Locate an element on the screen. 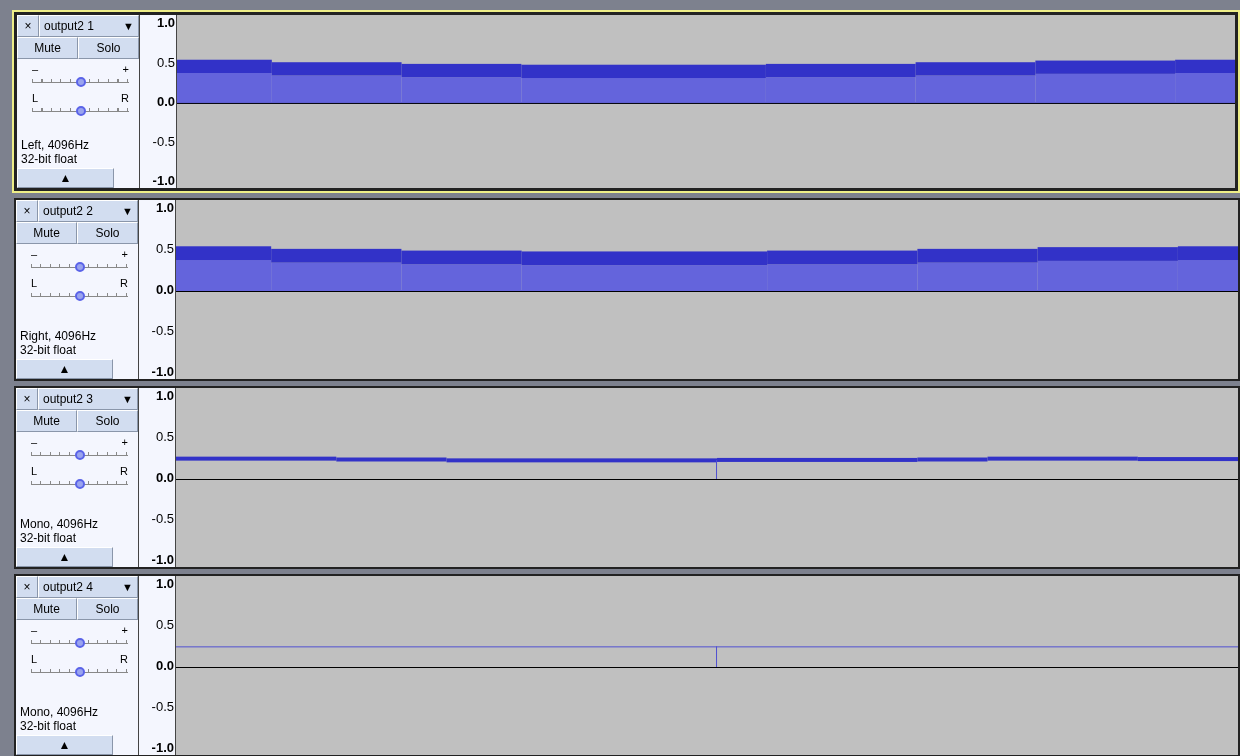 Image resolution: width=1240 pixels, height=756 pixels. track-menu-button: output2 3 ▼ is located at coordinates (88, 399).